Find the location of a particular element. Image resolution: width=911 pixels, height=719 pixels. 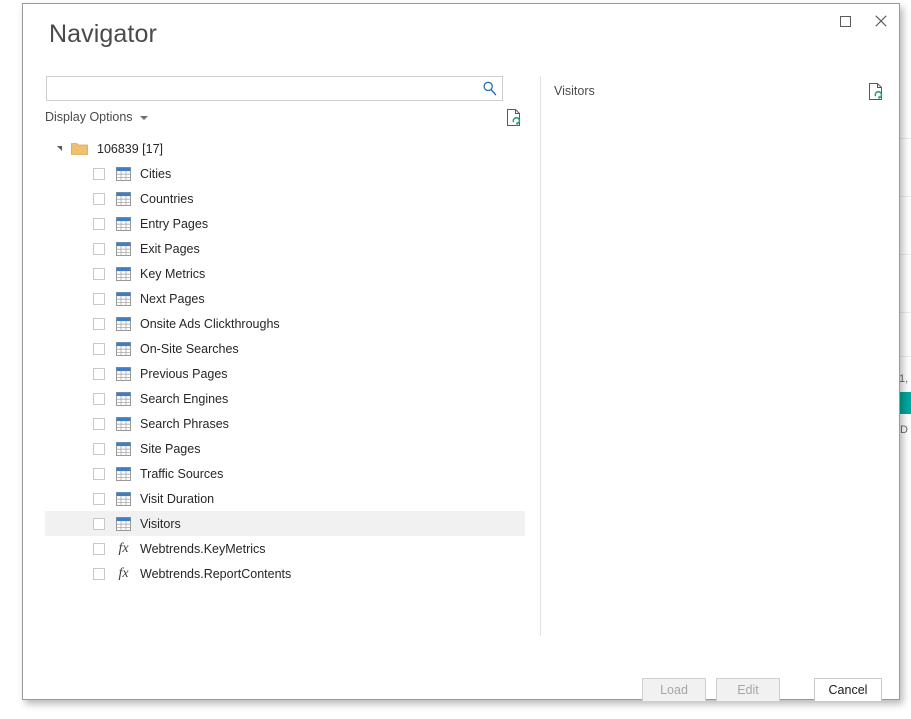

tree-item-label: Visitors is located at coordinates (160, 523).